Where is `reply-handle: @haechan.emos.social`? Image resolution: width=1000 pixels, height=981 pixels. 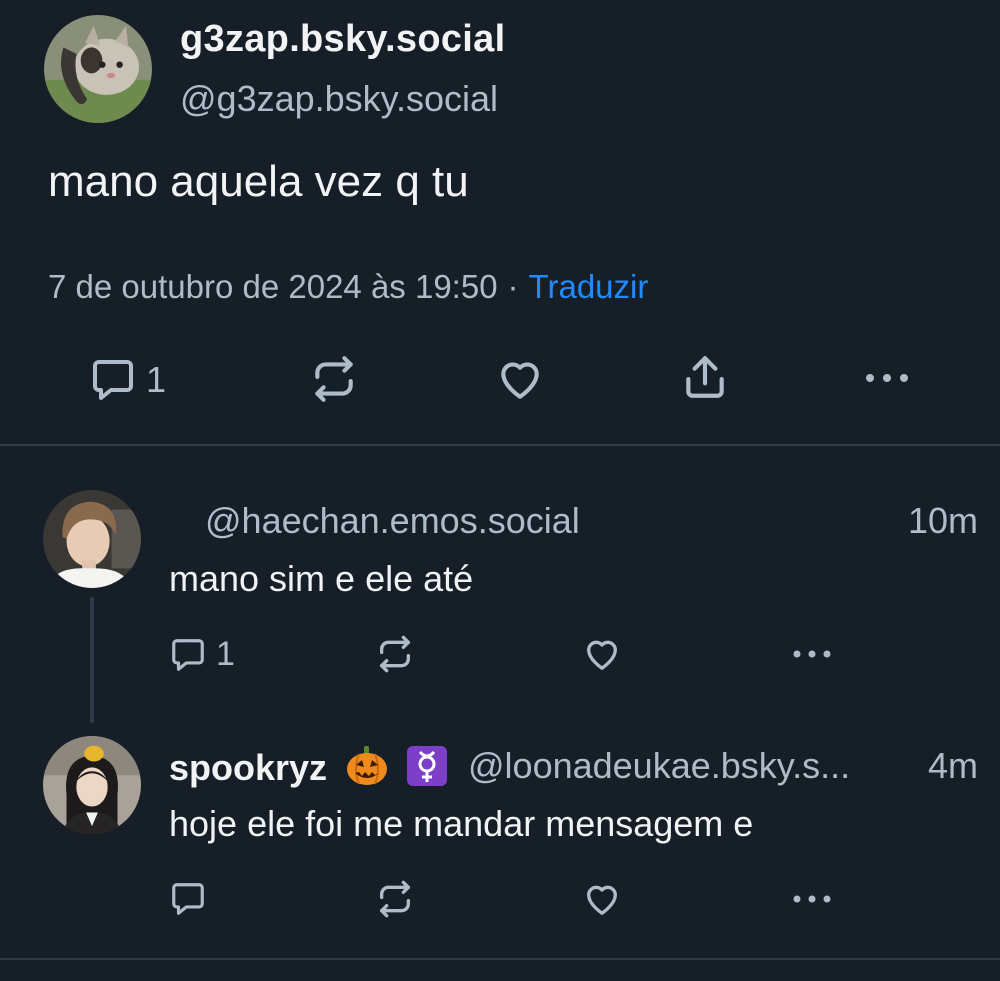 reply-handle: @haechan.emos.social is located at coordinates (392, 521).